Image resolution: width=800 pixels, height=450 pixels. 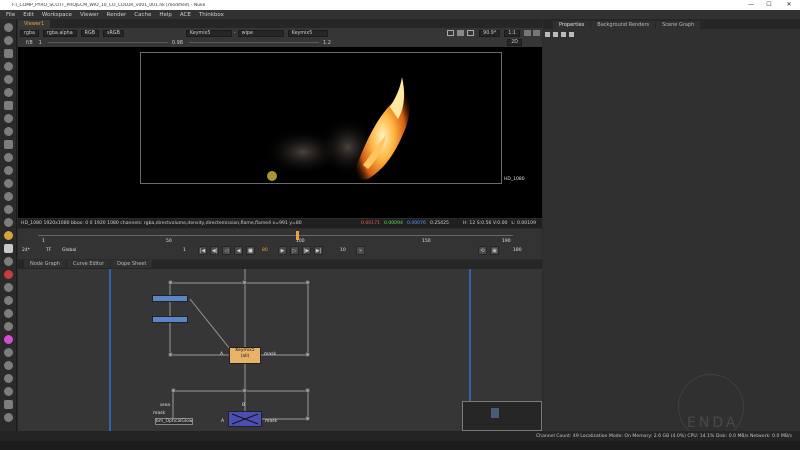 What do you see at coordinates (90, 33) in the screenshot?
I see `colorspace-dropdown: RGB` at bounding box center [90, 33].